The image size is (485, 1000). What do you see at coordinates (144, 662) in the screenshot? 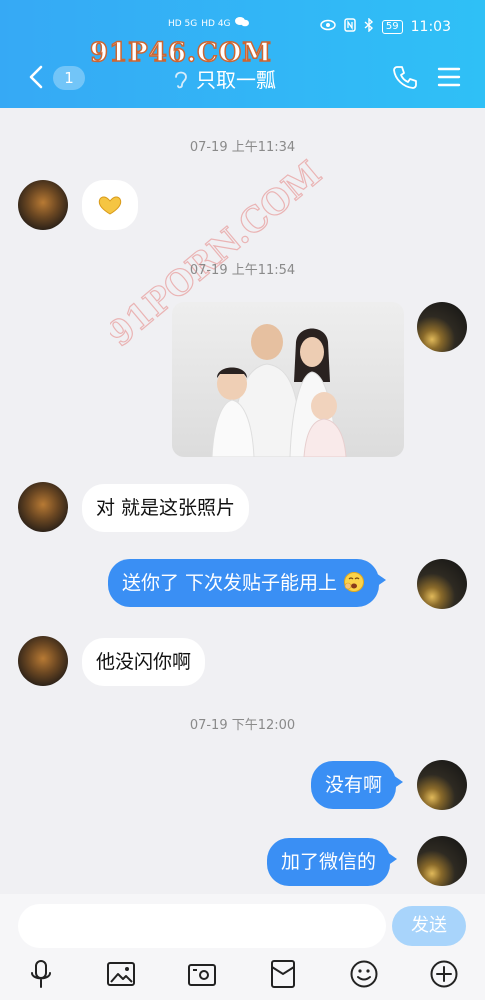
I see `message-bubble-in: 他没闪你啊` at bounding box center [144, 662].